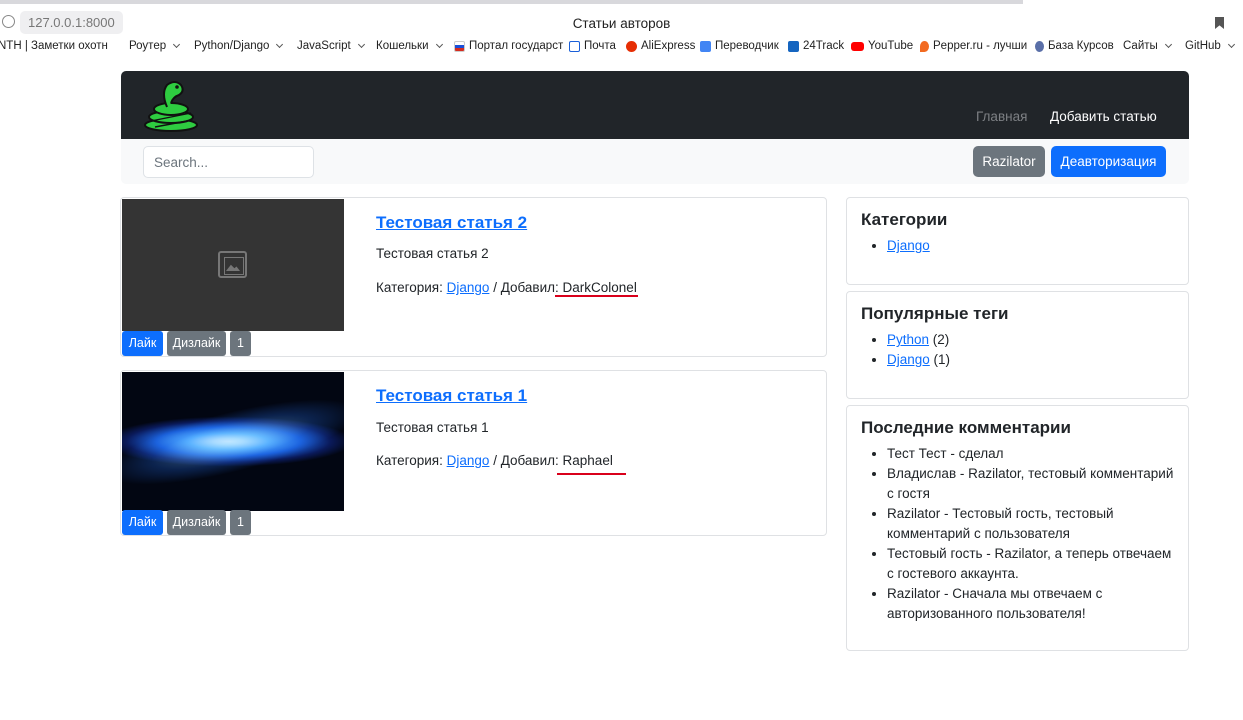  What do you see at coordinates (908, 245) in the screenshot?
I see `category-link: Django` at bounding box center [908, 245].